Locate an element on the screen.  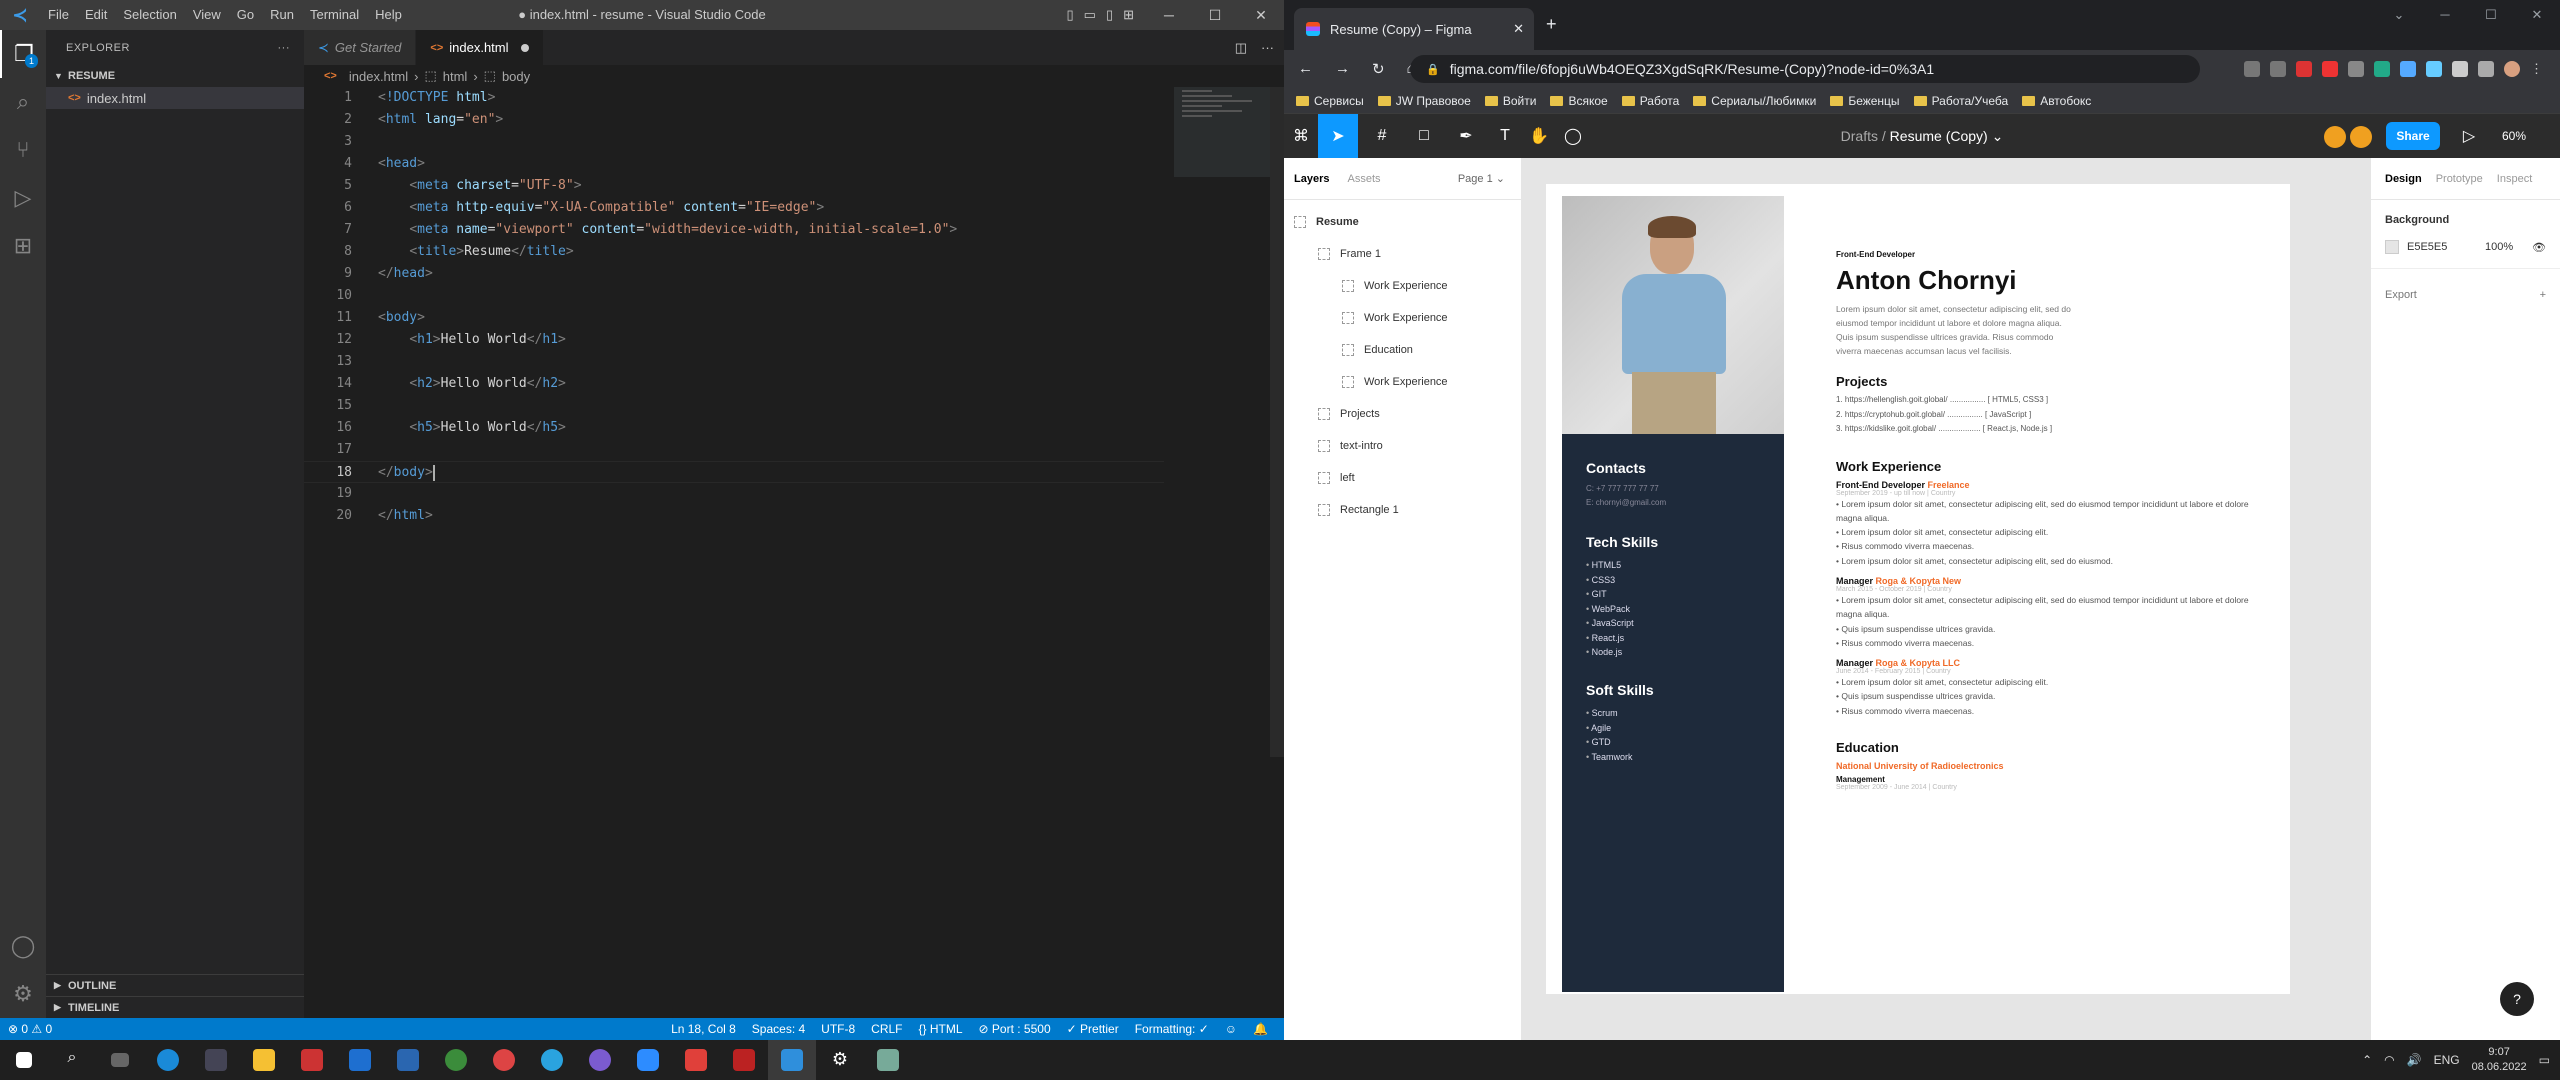
menu-item: Edit is located at coordinates (96, 15).